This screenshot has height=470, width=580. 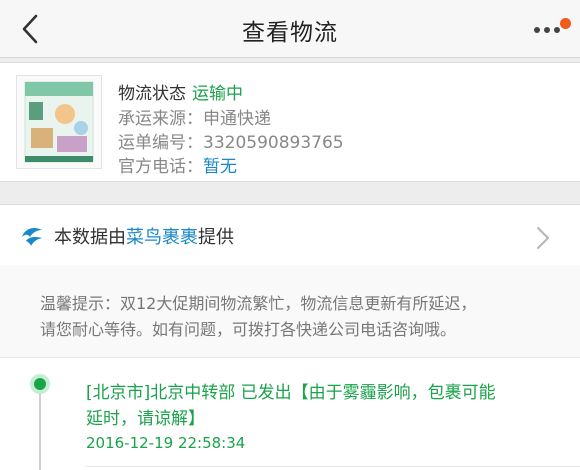 What do you see at coordinates (291, 393) in the screenshot?
I see `timeline-event-line-1: [北京市]北京中转部 已发出【由于雾霾影响，包裹可能` at bounding box center [291, 393].